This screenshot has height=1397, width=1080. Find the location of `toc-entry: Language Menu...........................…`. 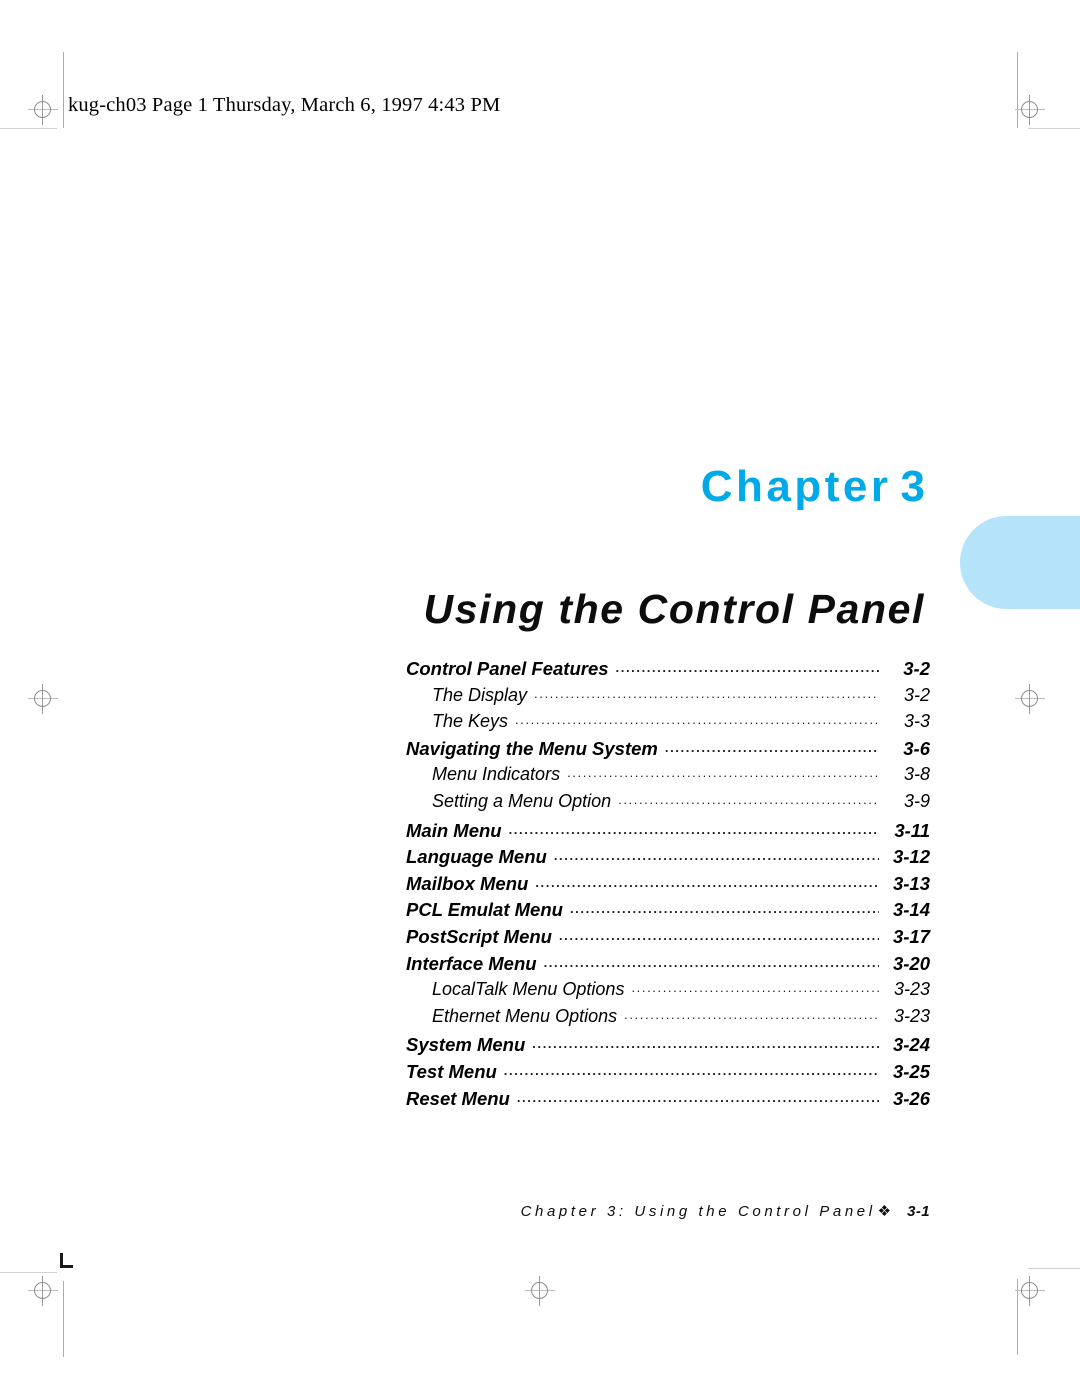

toc-entry: Language Menu...........................… is located at coordinates (668, 859).